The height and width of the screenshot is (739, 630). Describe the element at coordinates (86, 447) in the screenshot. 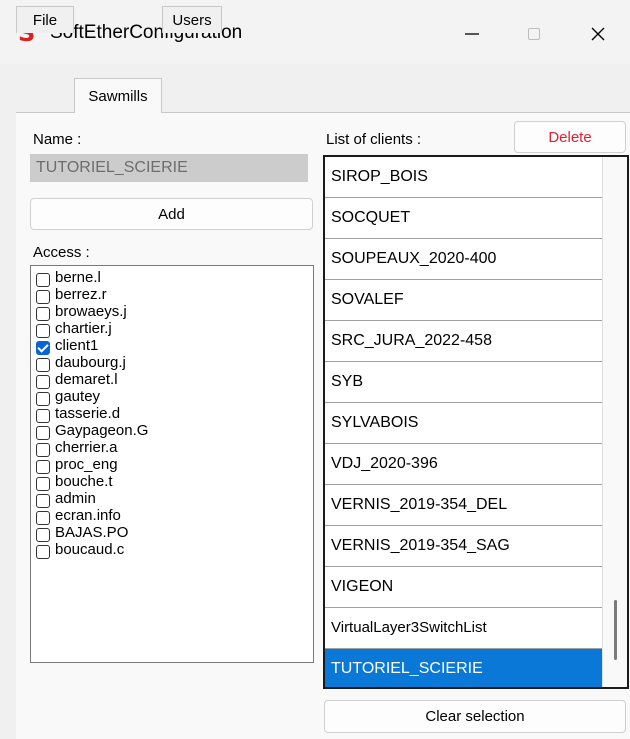

I see `access-item-label: cherrier.a` at that location.